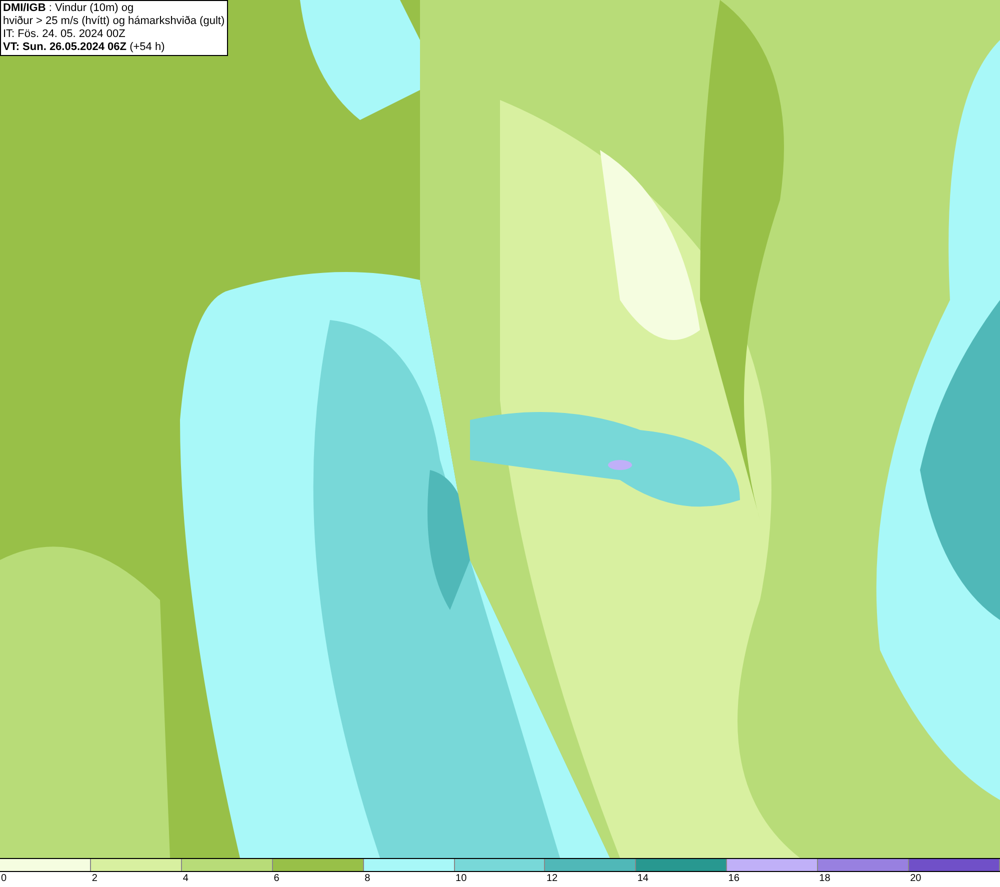 Image resolution: width=1000 pixels, height=887 pixels. What do you see at coordinates (734, 879) in the screenshot?
I see `scale-label: 16` at bounding box center [734, 879].